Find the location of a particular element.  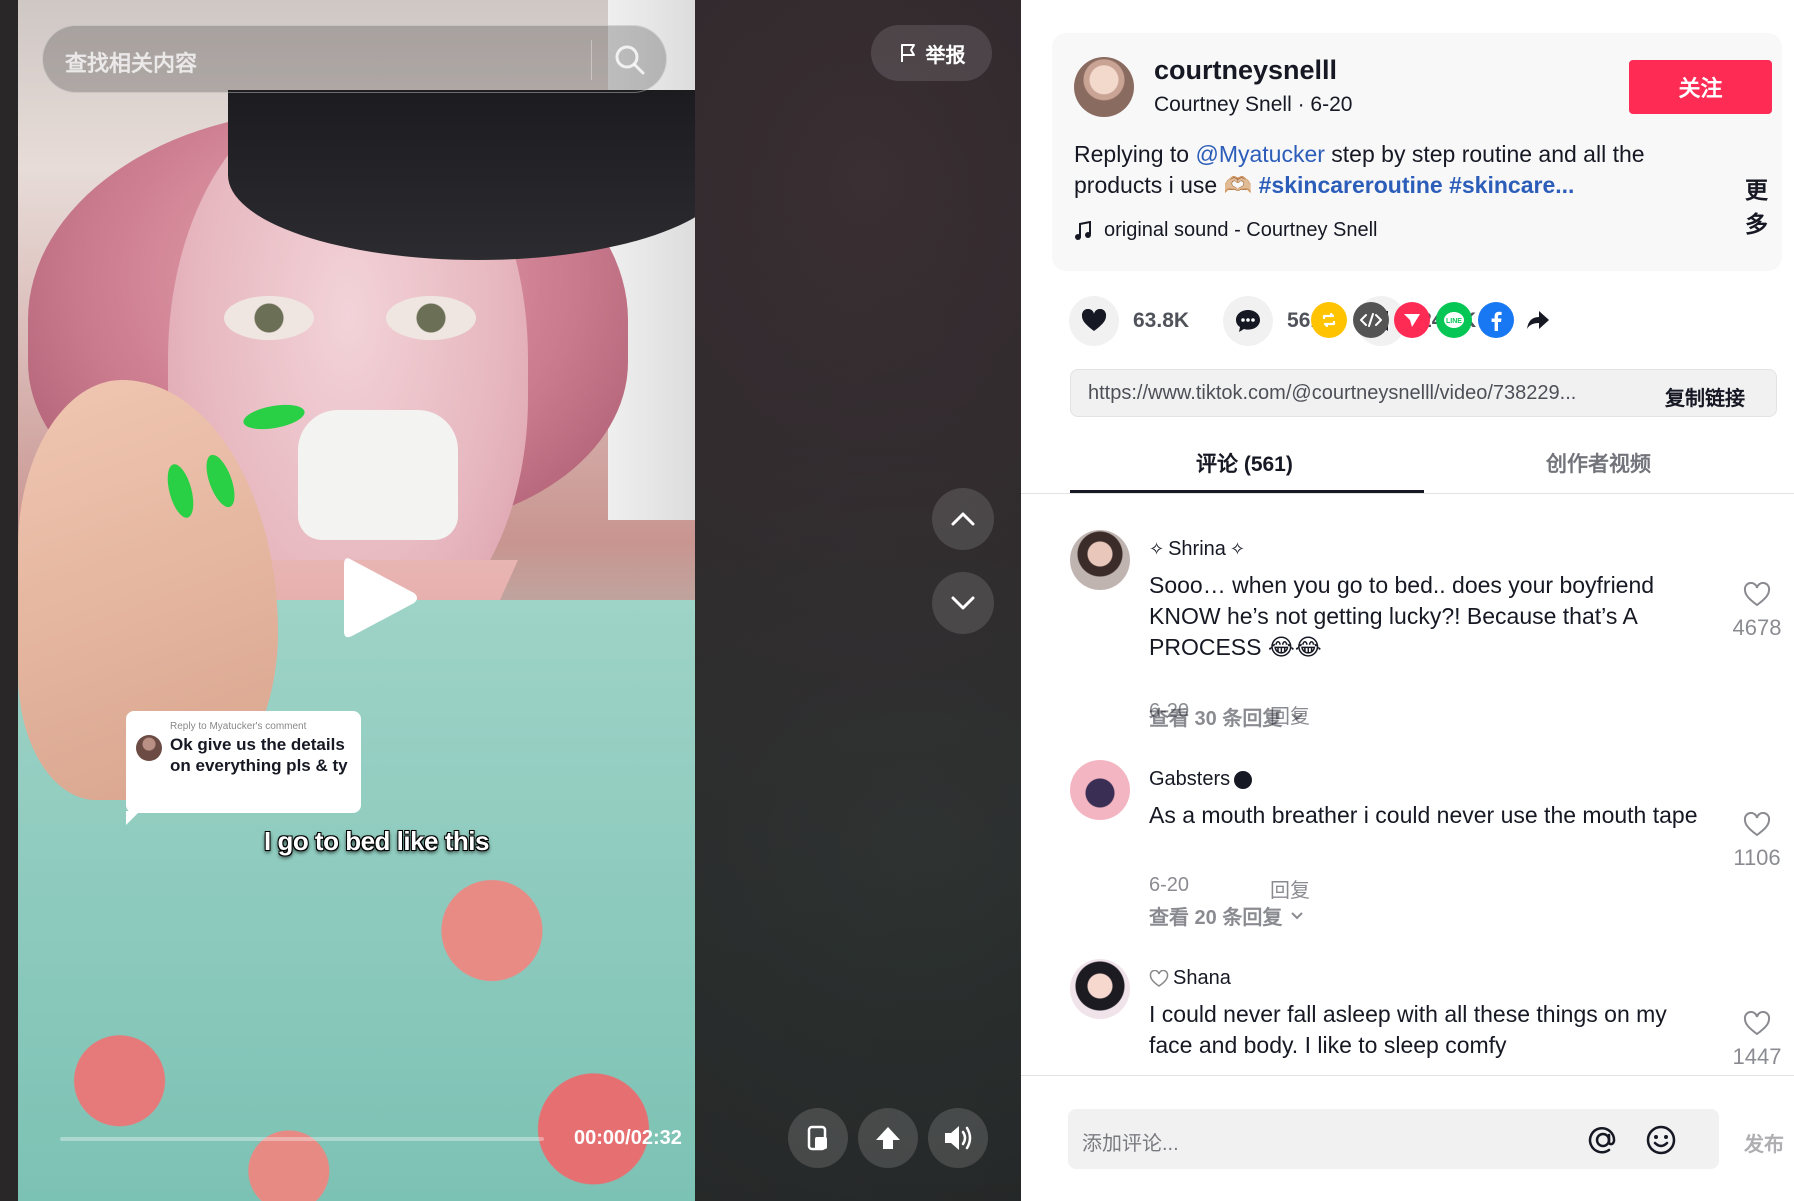

comment-tabs: 评论 (561) 创作者视频 is located at coordinates (1407, 462).